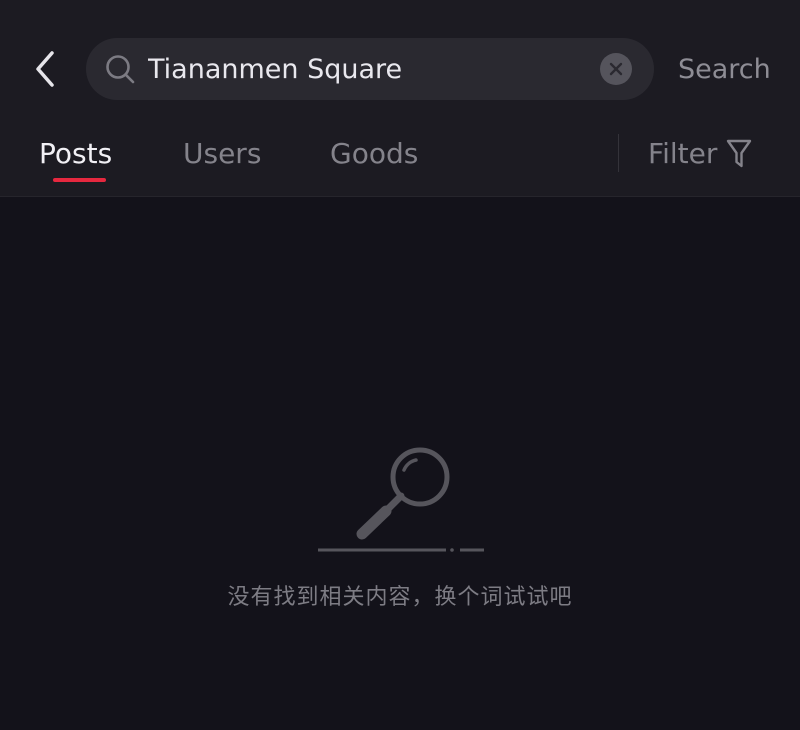 Image resolution: width=800 pixels, height=730 pixels. I want to click on search-button: Search, so click(724, 70).